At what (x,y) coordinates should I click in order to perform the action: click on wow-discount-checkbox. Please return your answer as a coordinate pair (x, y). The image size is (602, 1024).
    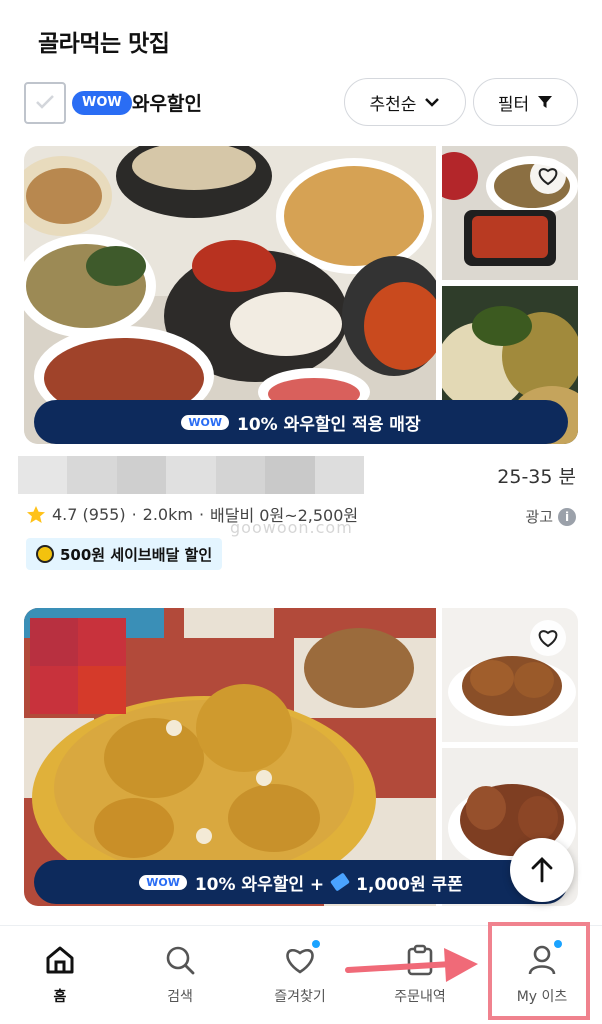
    Looking at the image, I should click on (45, 103).